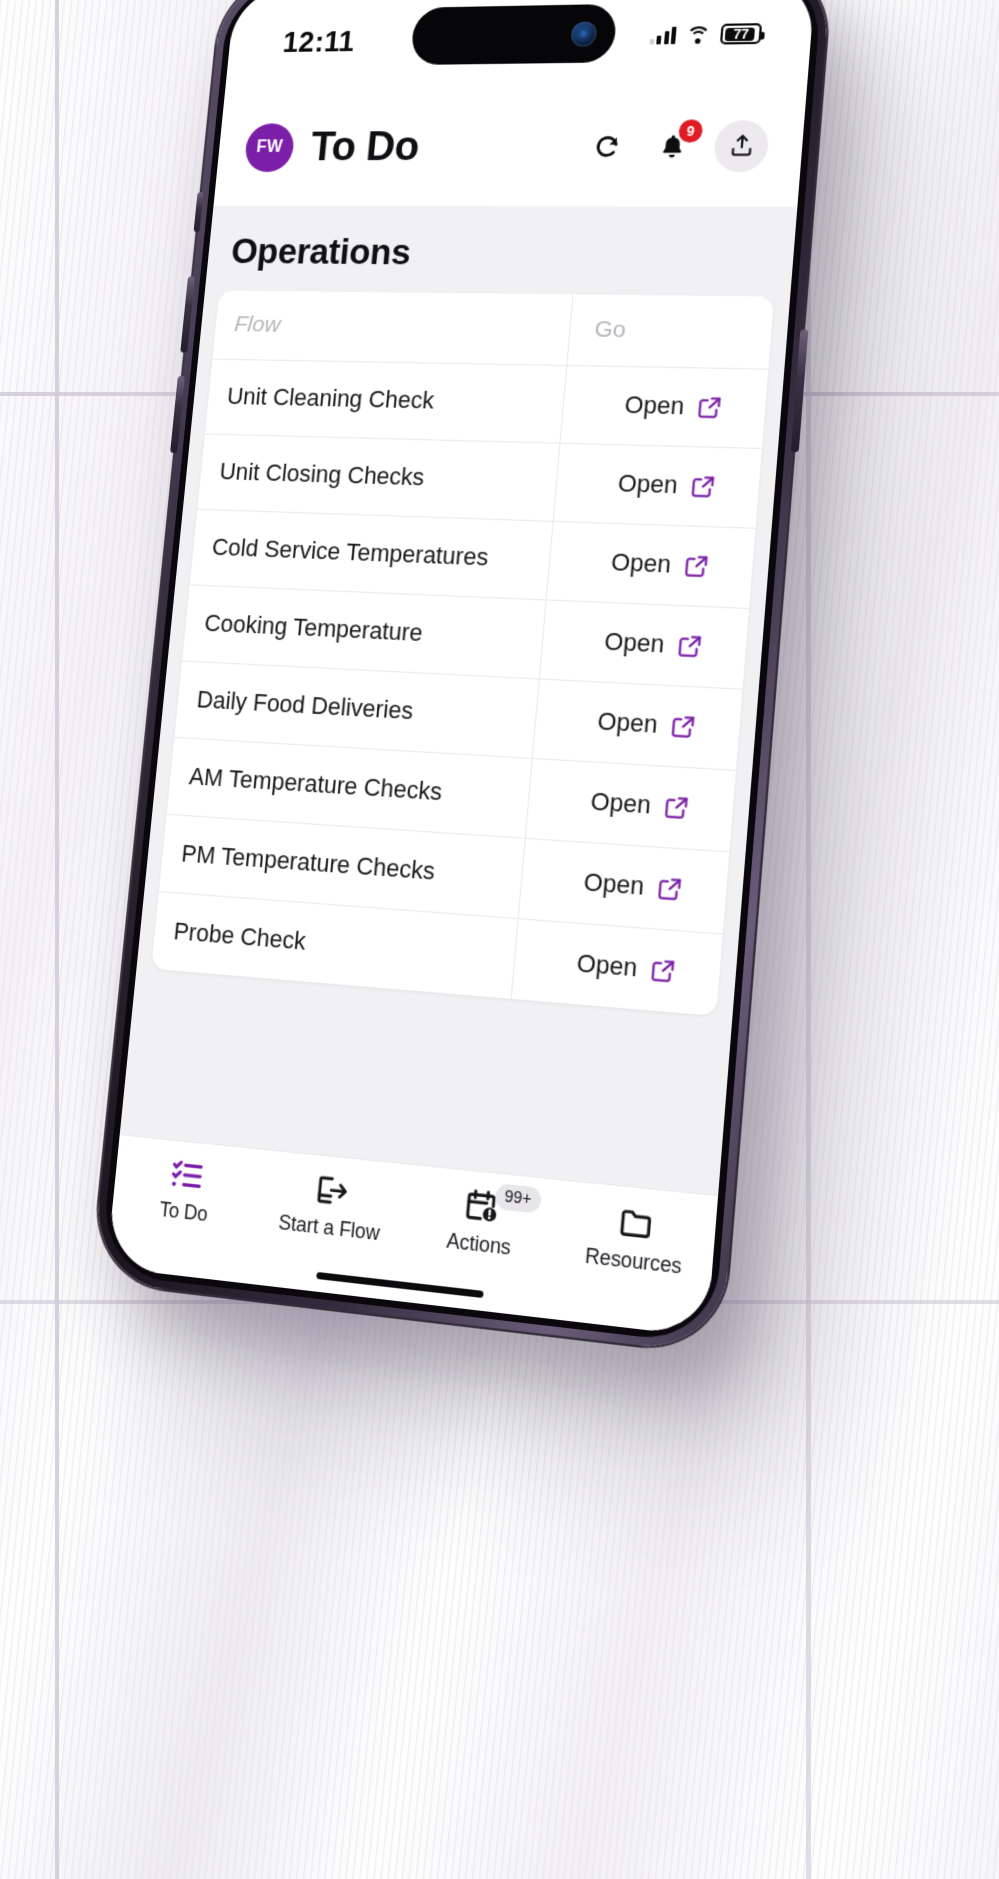 The height and width of the screenshot is (1879, 999). I want to click on table-header-row: Flow Go, so click(493, 330).